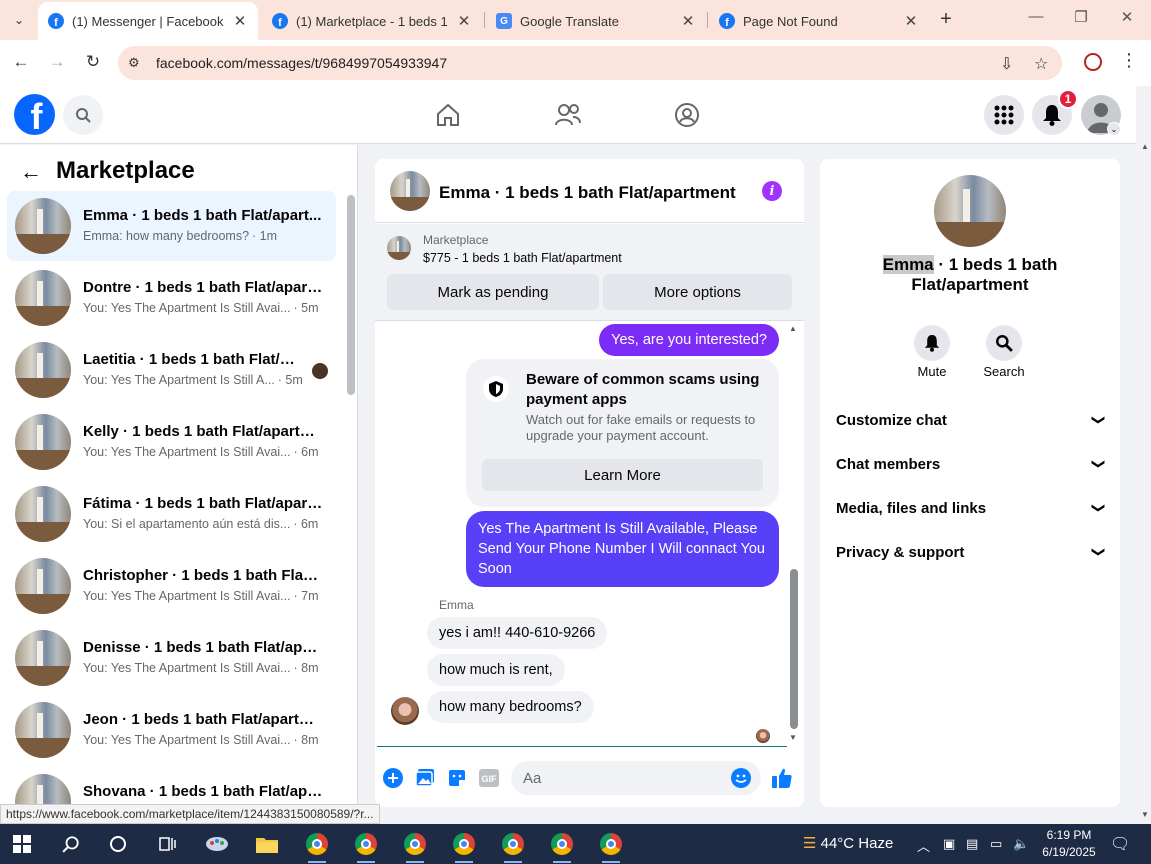  What do you see at coordinates (217, 844) in the screenshot?
I see `paint-icon` at bounding box center [217, 844].